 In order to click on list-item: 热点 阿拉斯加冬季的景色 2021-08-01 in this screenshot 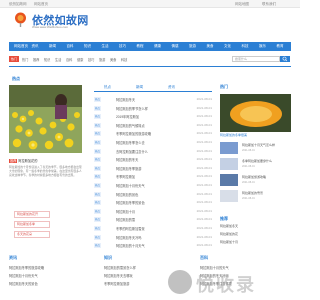, I will do `click(153, 203)`.